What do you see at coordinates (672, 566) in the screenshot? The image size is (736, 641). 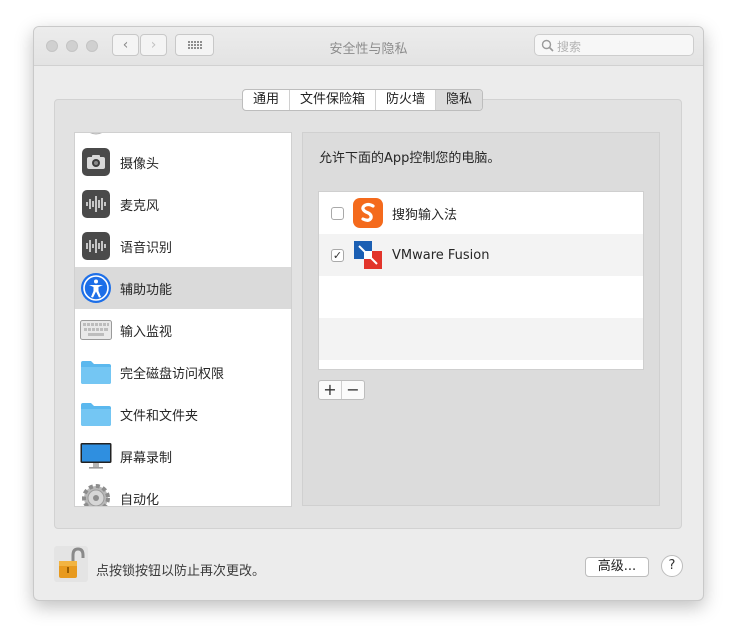 I see `help-button: ?` at bounding box center [672, 566].